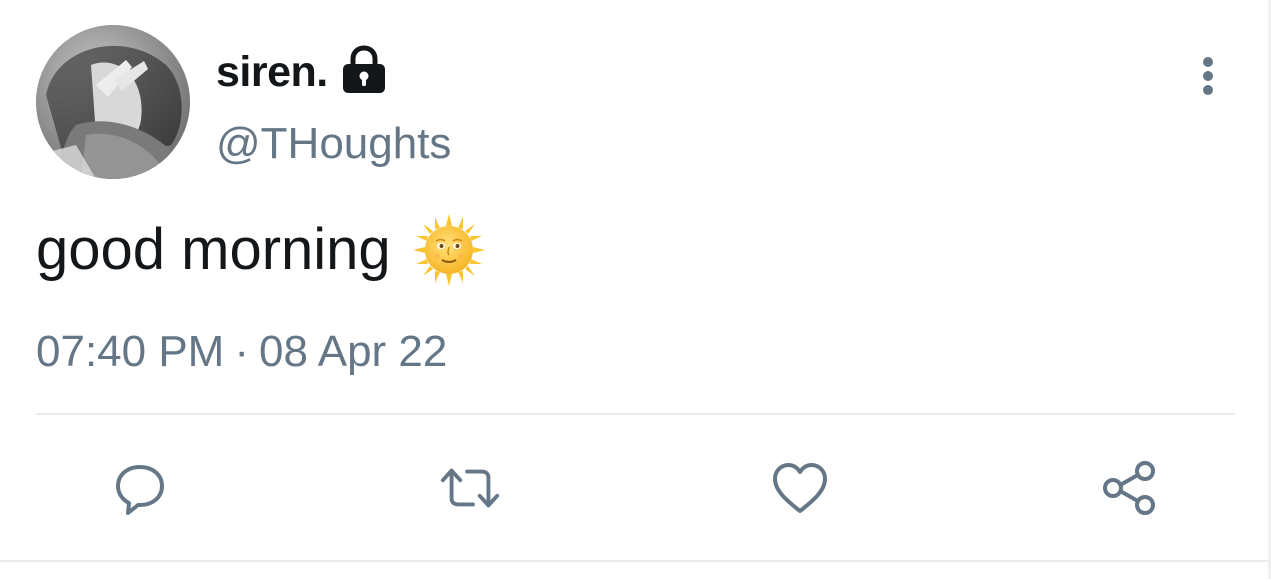 The width and height of the screenshot is (1271, 579). I want to click on retweet-icon, so click(470, 488).